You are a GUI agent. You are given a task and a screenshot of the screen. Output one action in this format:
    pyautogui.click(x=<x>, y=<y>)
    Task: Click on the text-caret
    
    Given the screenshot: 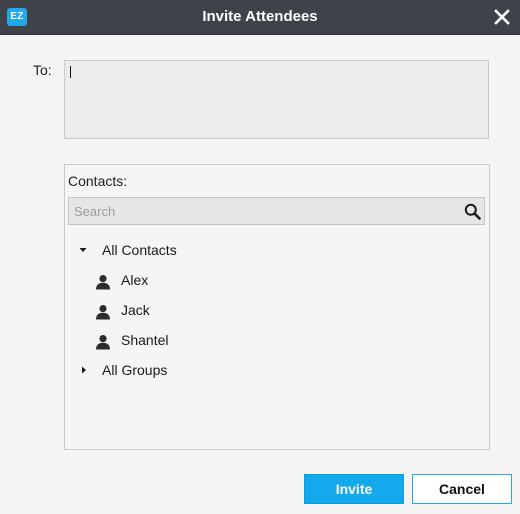 What is the action you would take?
    pyautogui.click(x=70, y=72)
    